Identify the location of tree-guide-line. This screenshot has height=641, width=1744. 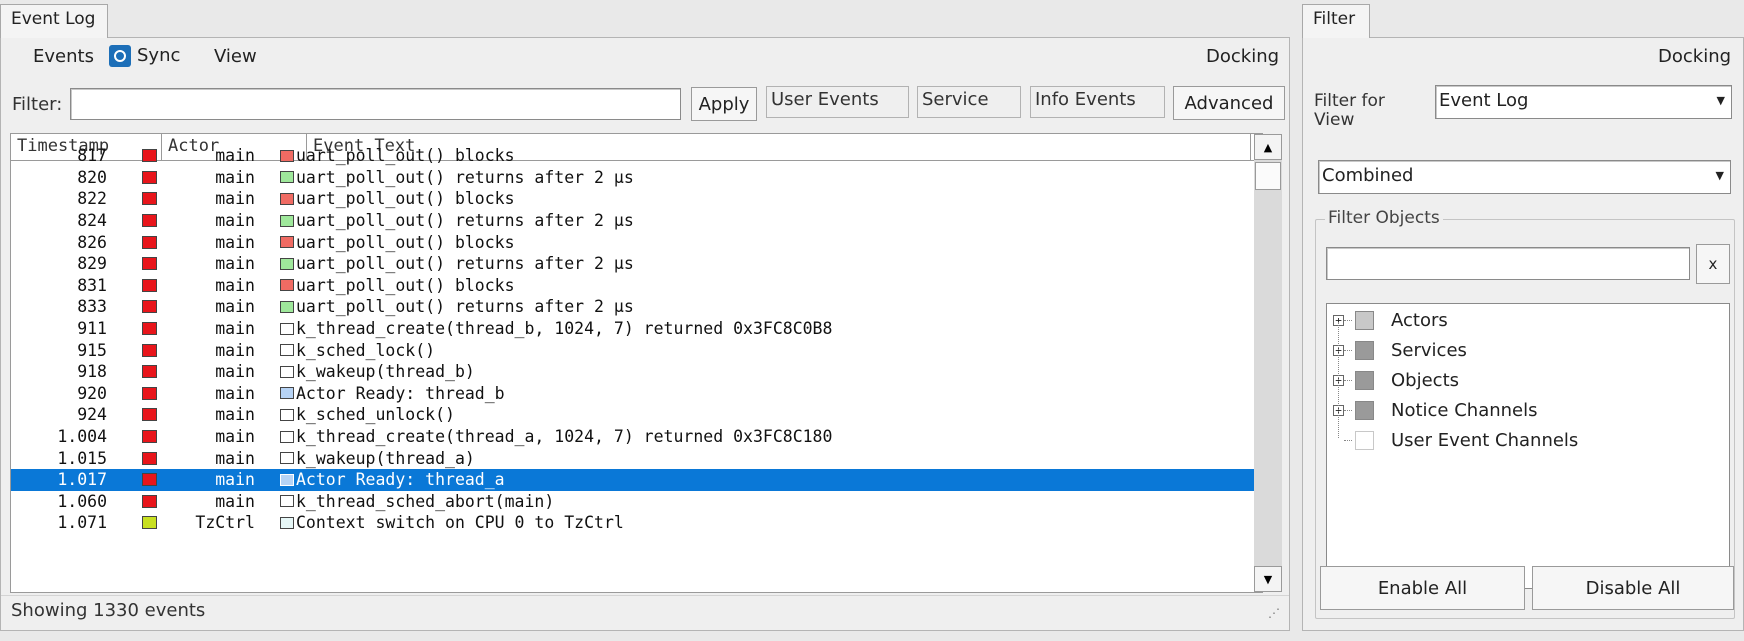
(1338, 380).